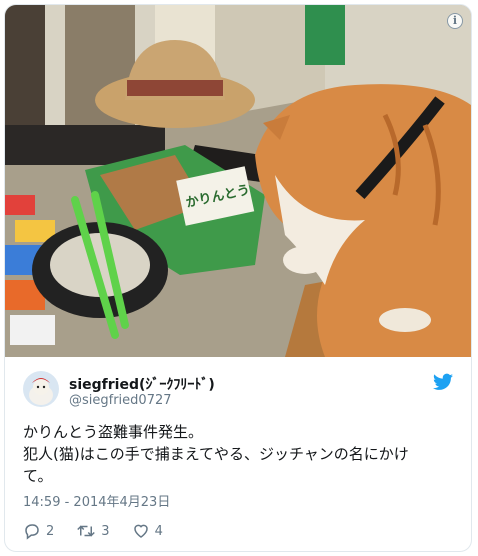  I want to click on tweet-text-line: 犯人(猫)はこの手で捕まえてやる、ジッチャンの名にかけ, so click(216, 454).